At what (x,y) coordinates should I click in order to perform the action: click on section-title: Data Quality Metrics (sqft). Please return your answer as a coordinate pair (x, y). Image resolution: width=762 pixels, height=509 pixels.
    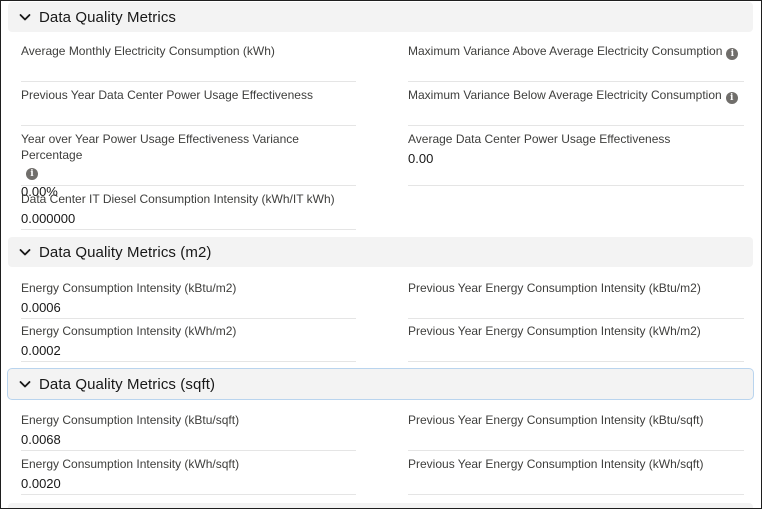
    Looking at the image, I should click on (127, 384).